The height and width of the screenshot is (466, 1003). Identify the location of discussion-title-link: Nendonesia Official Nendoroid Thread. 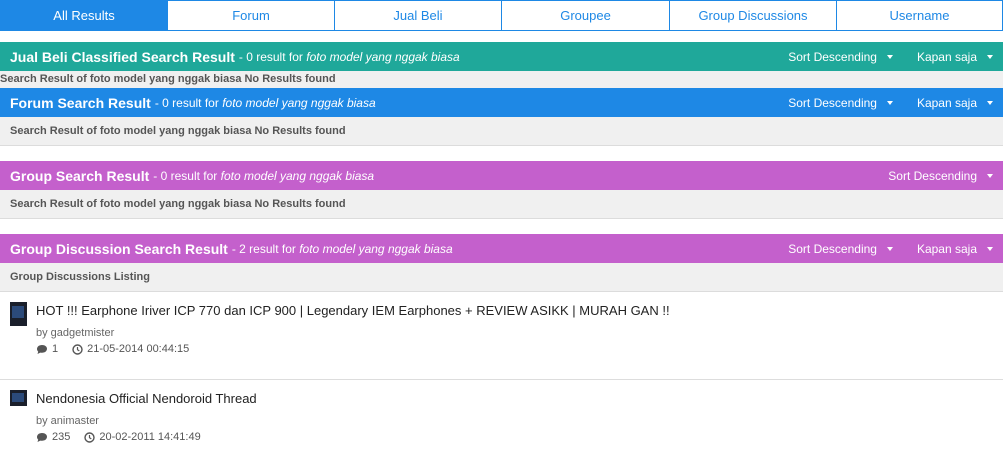
(146, 398).